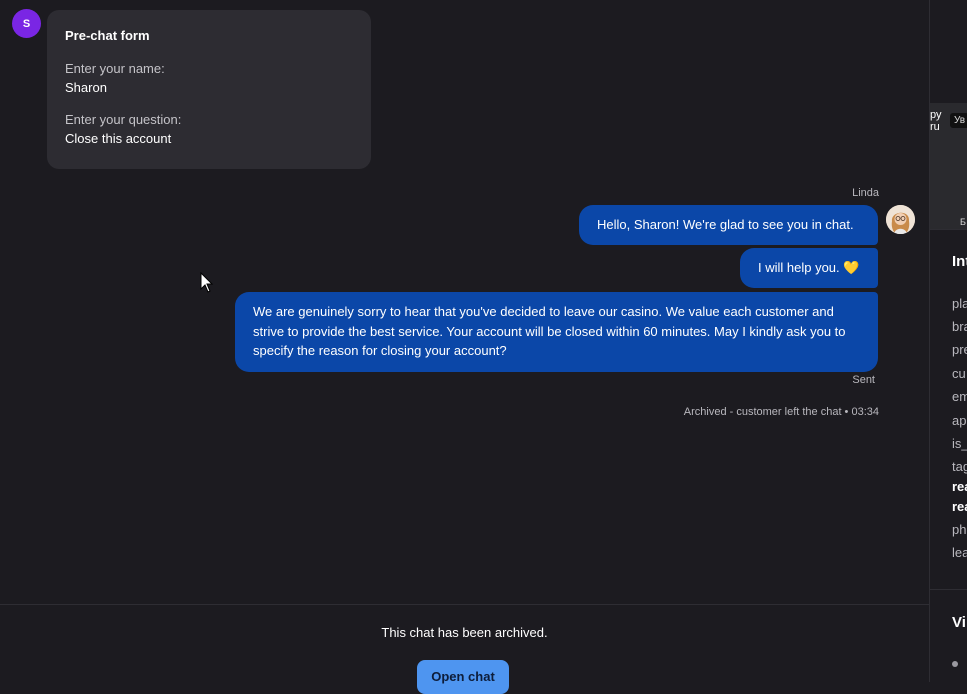  I want to click on customer-avatar-initial: S, so click(26, 23).